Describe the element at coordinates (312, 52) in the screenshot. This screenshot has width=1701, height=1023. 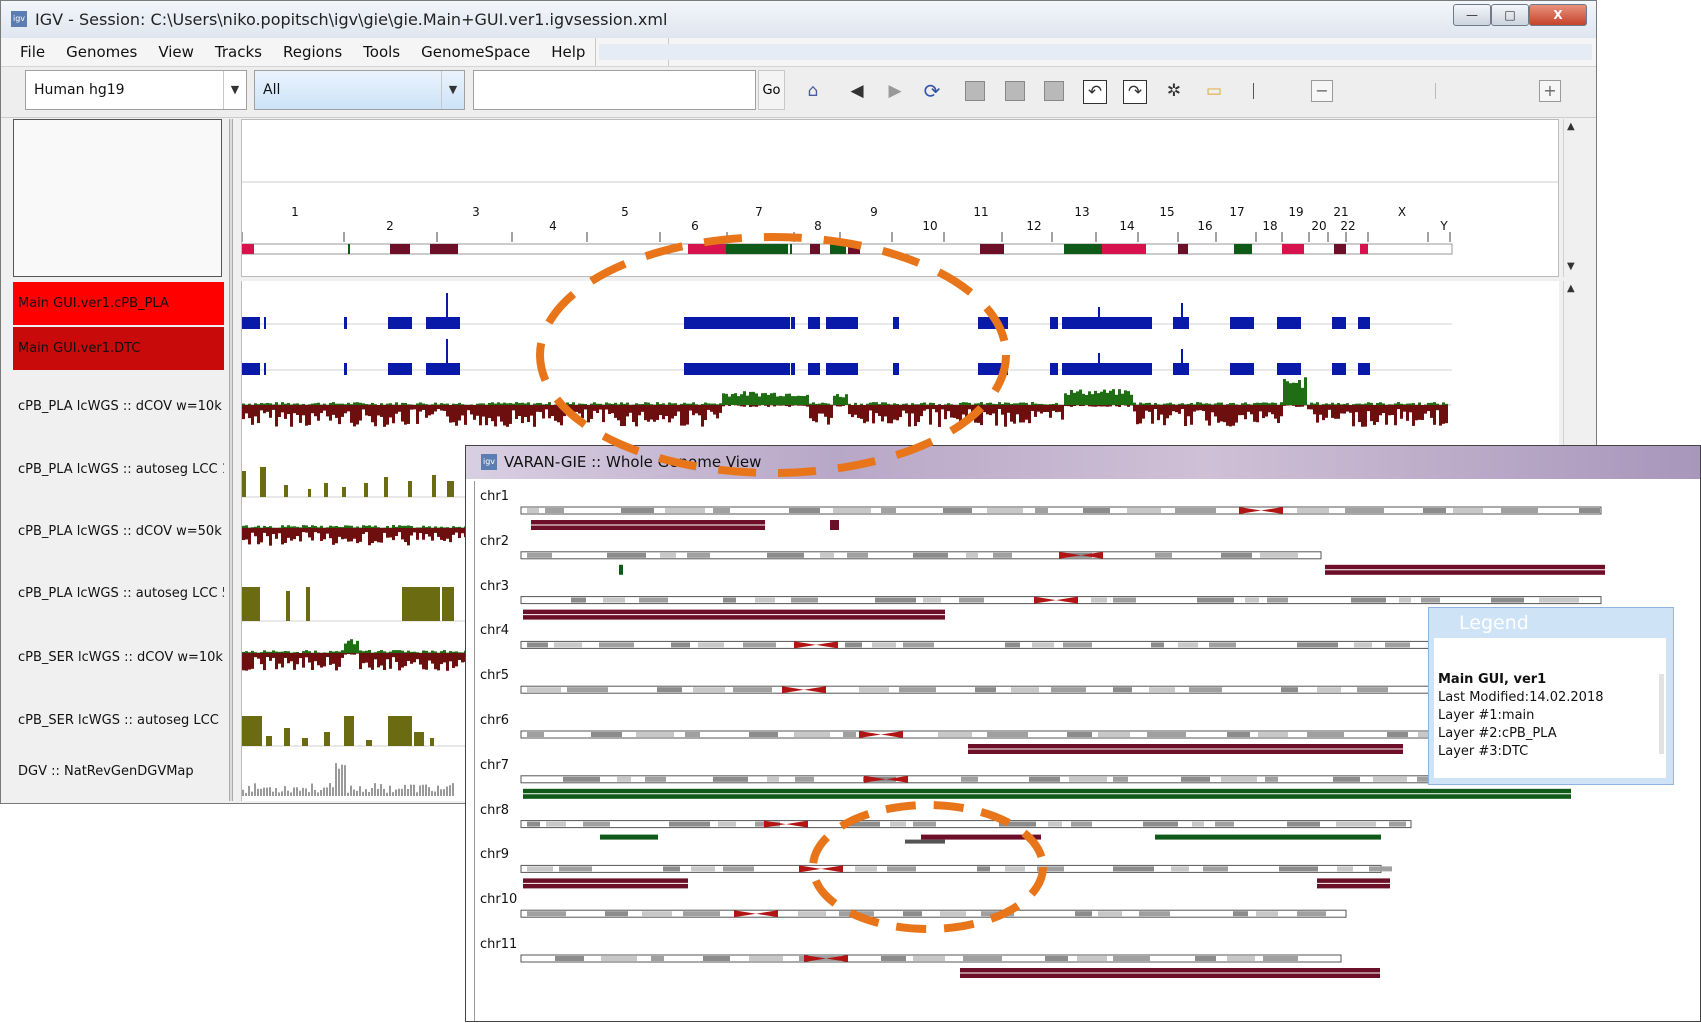
I see `menu-regions: Regions` at that location.